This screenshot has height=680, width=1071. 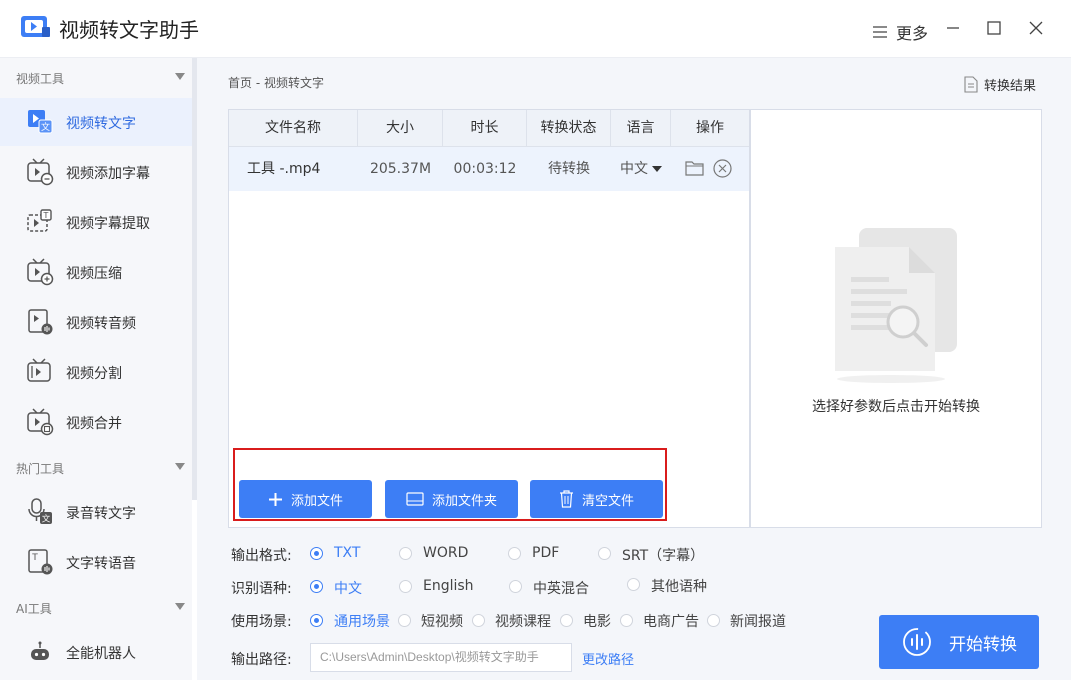 What do you see at coordinates (679, 586) in the screenshot?
I see `language-option-other: 其他语种` at bounding box center [679, 586].